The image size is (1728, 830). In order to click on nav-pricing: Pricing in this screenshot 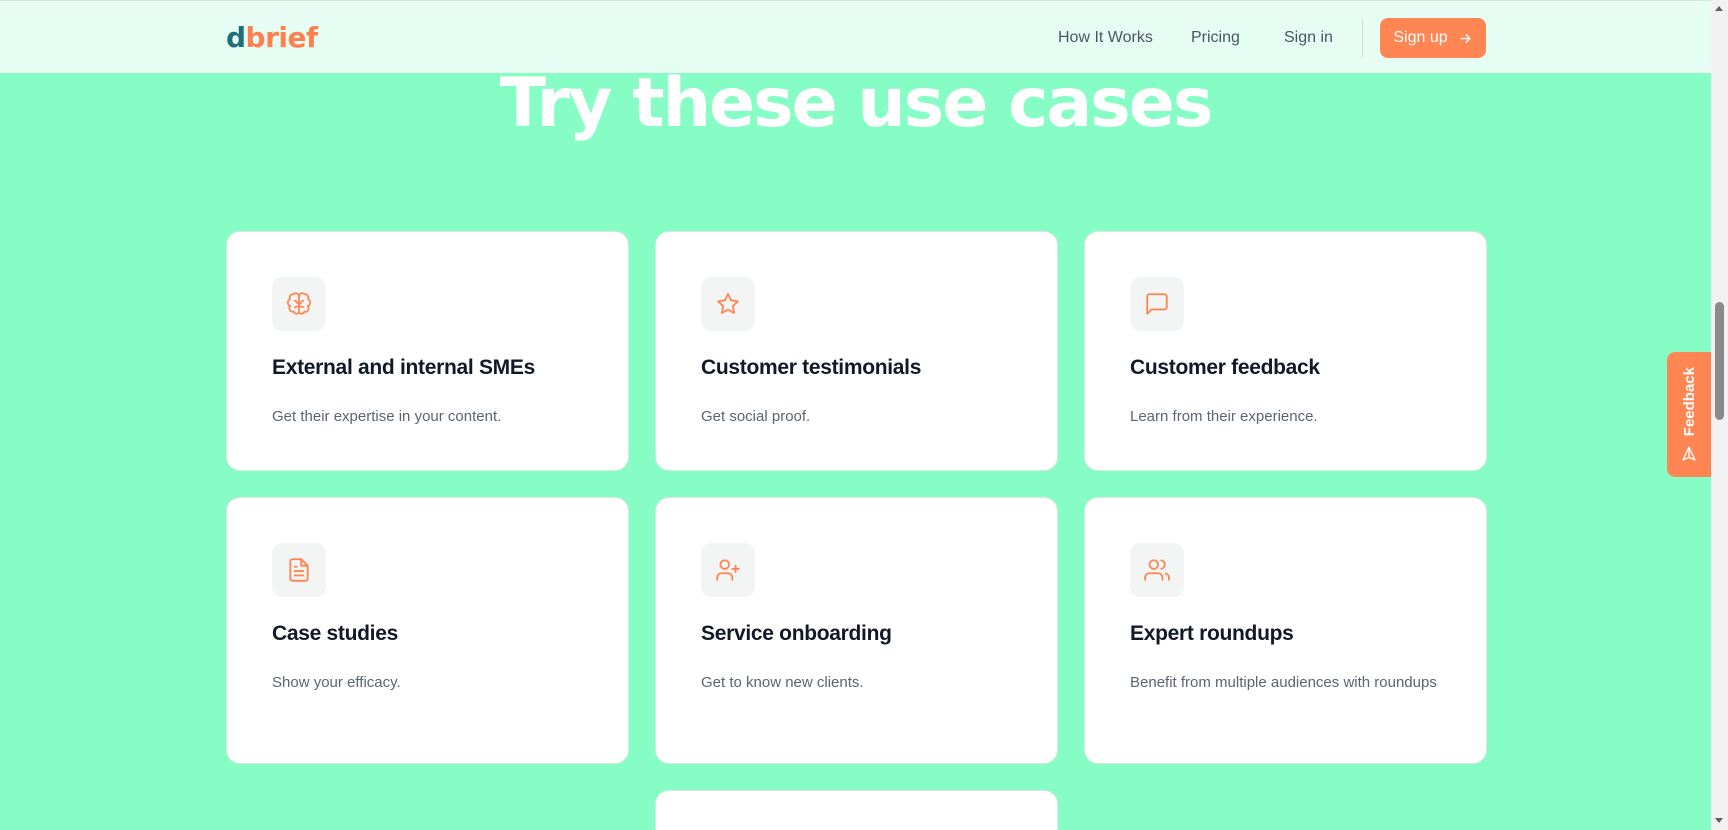, I will do `click(1215, 38)`.